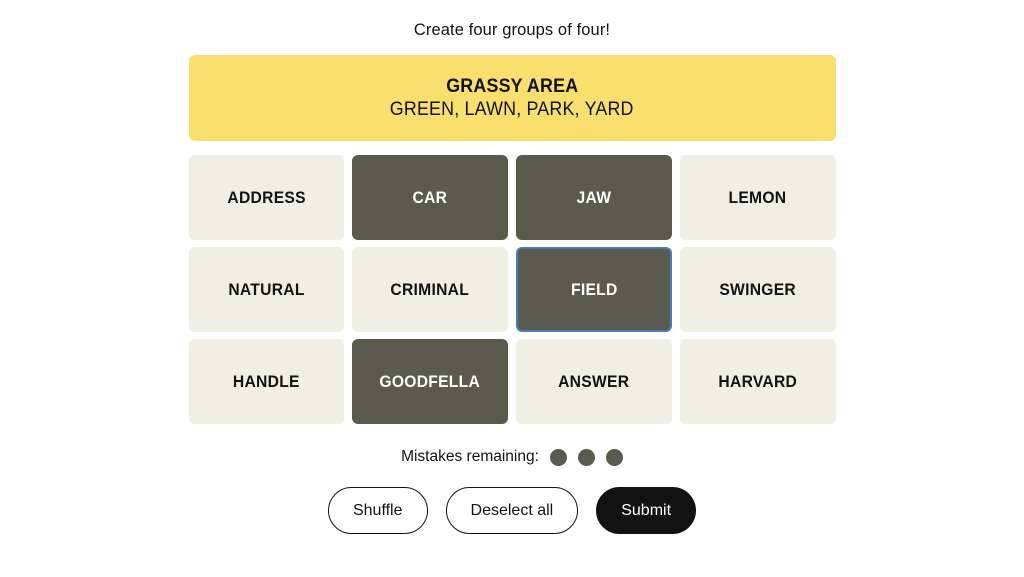 The image size is (1024, 577). Describe the element at coordinates (512, 197) in the screenshot. I see `tile-row: ADDRESS CAR JAW LEMON` at that location.